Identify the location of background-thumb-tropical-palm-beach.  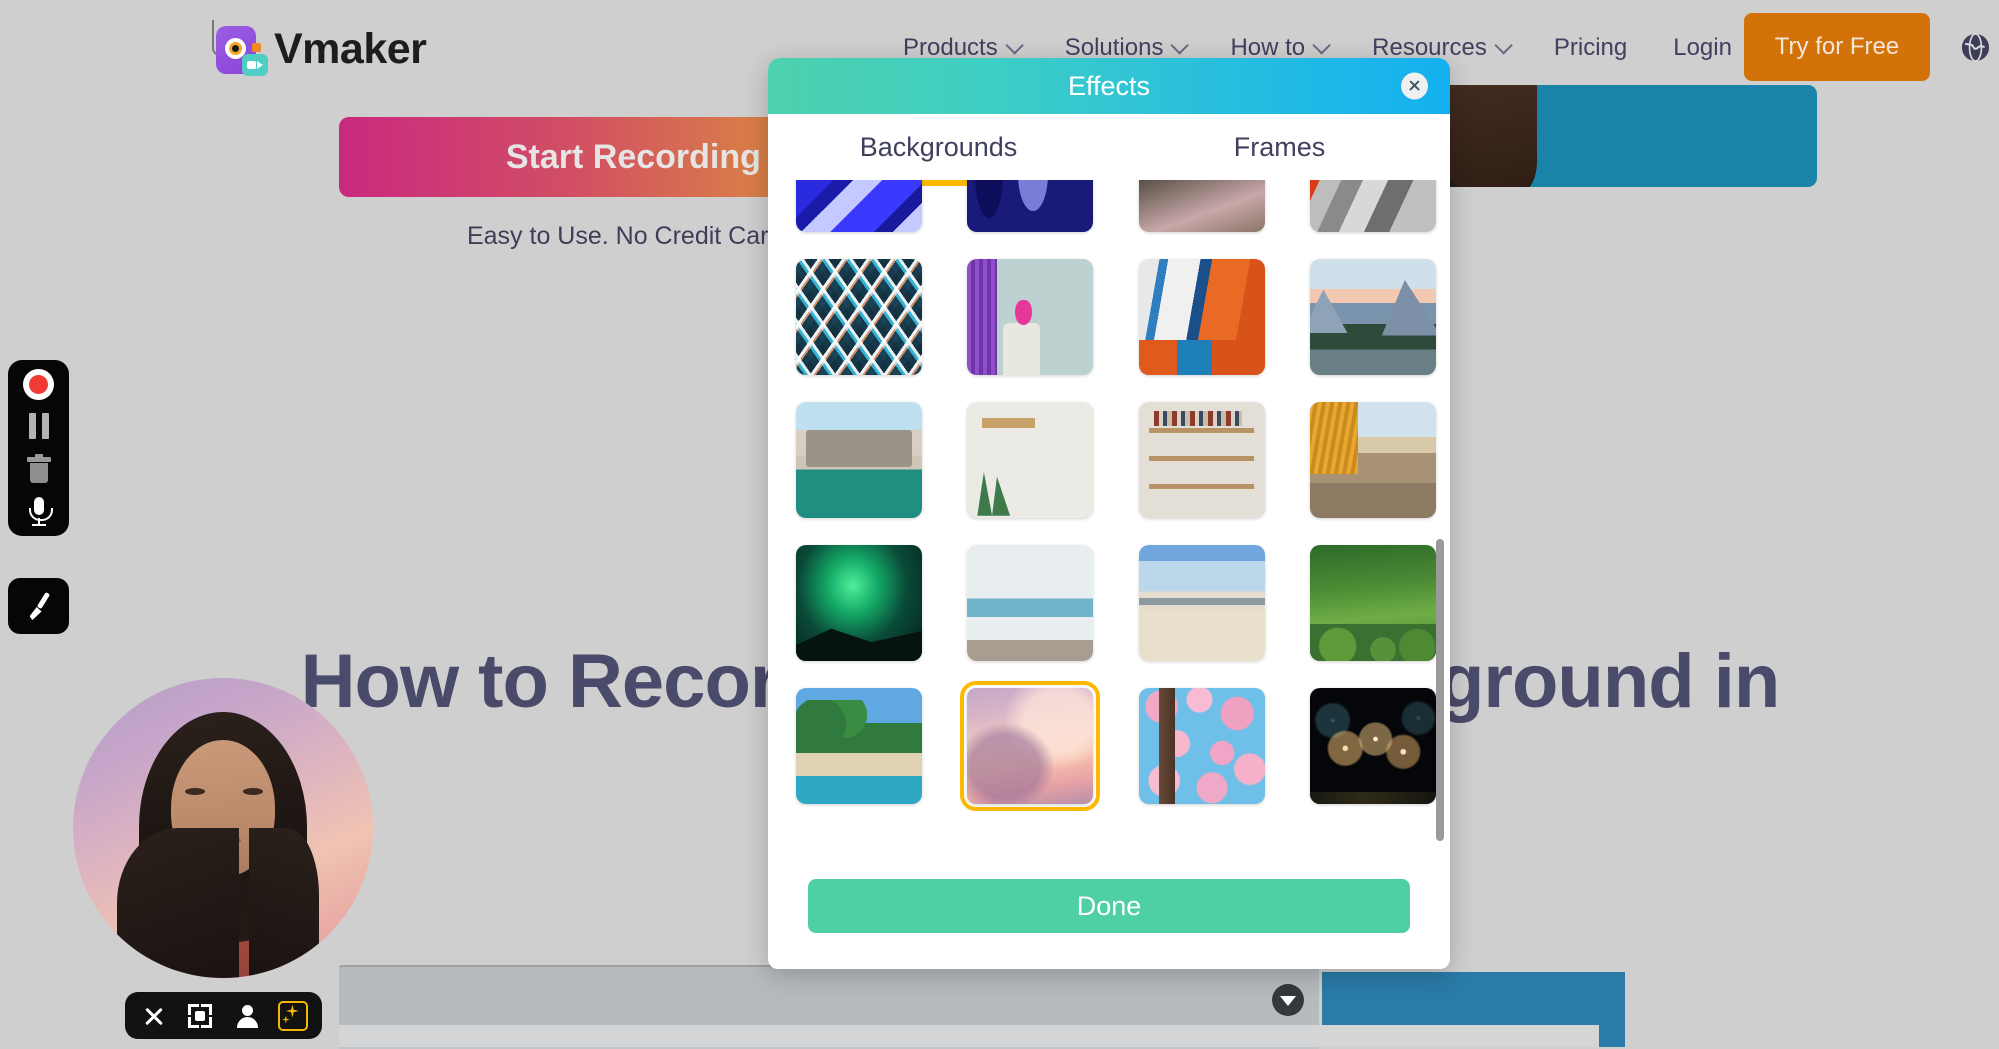
(859, 746).